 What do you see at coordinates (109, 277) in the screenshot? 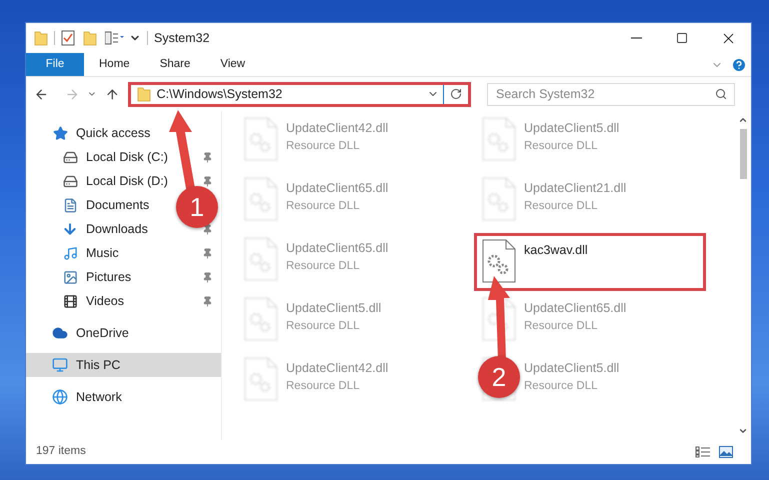
I see `nav-item: Pictures` at bounding box center [109, 277].